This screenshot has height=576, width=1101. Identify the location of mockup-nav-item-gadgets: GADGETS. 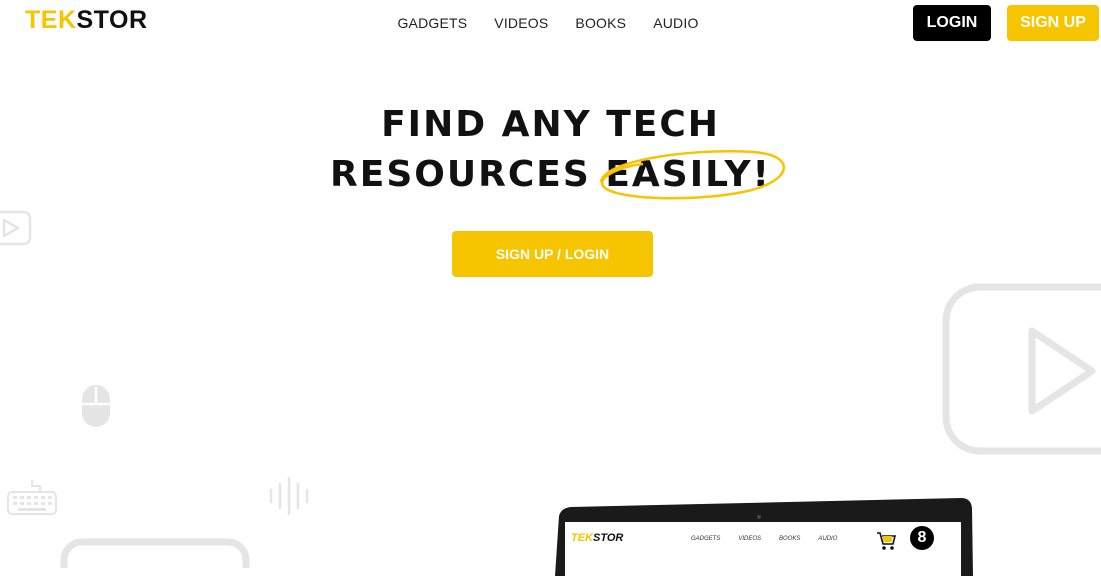
(706, 539).